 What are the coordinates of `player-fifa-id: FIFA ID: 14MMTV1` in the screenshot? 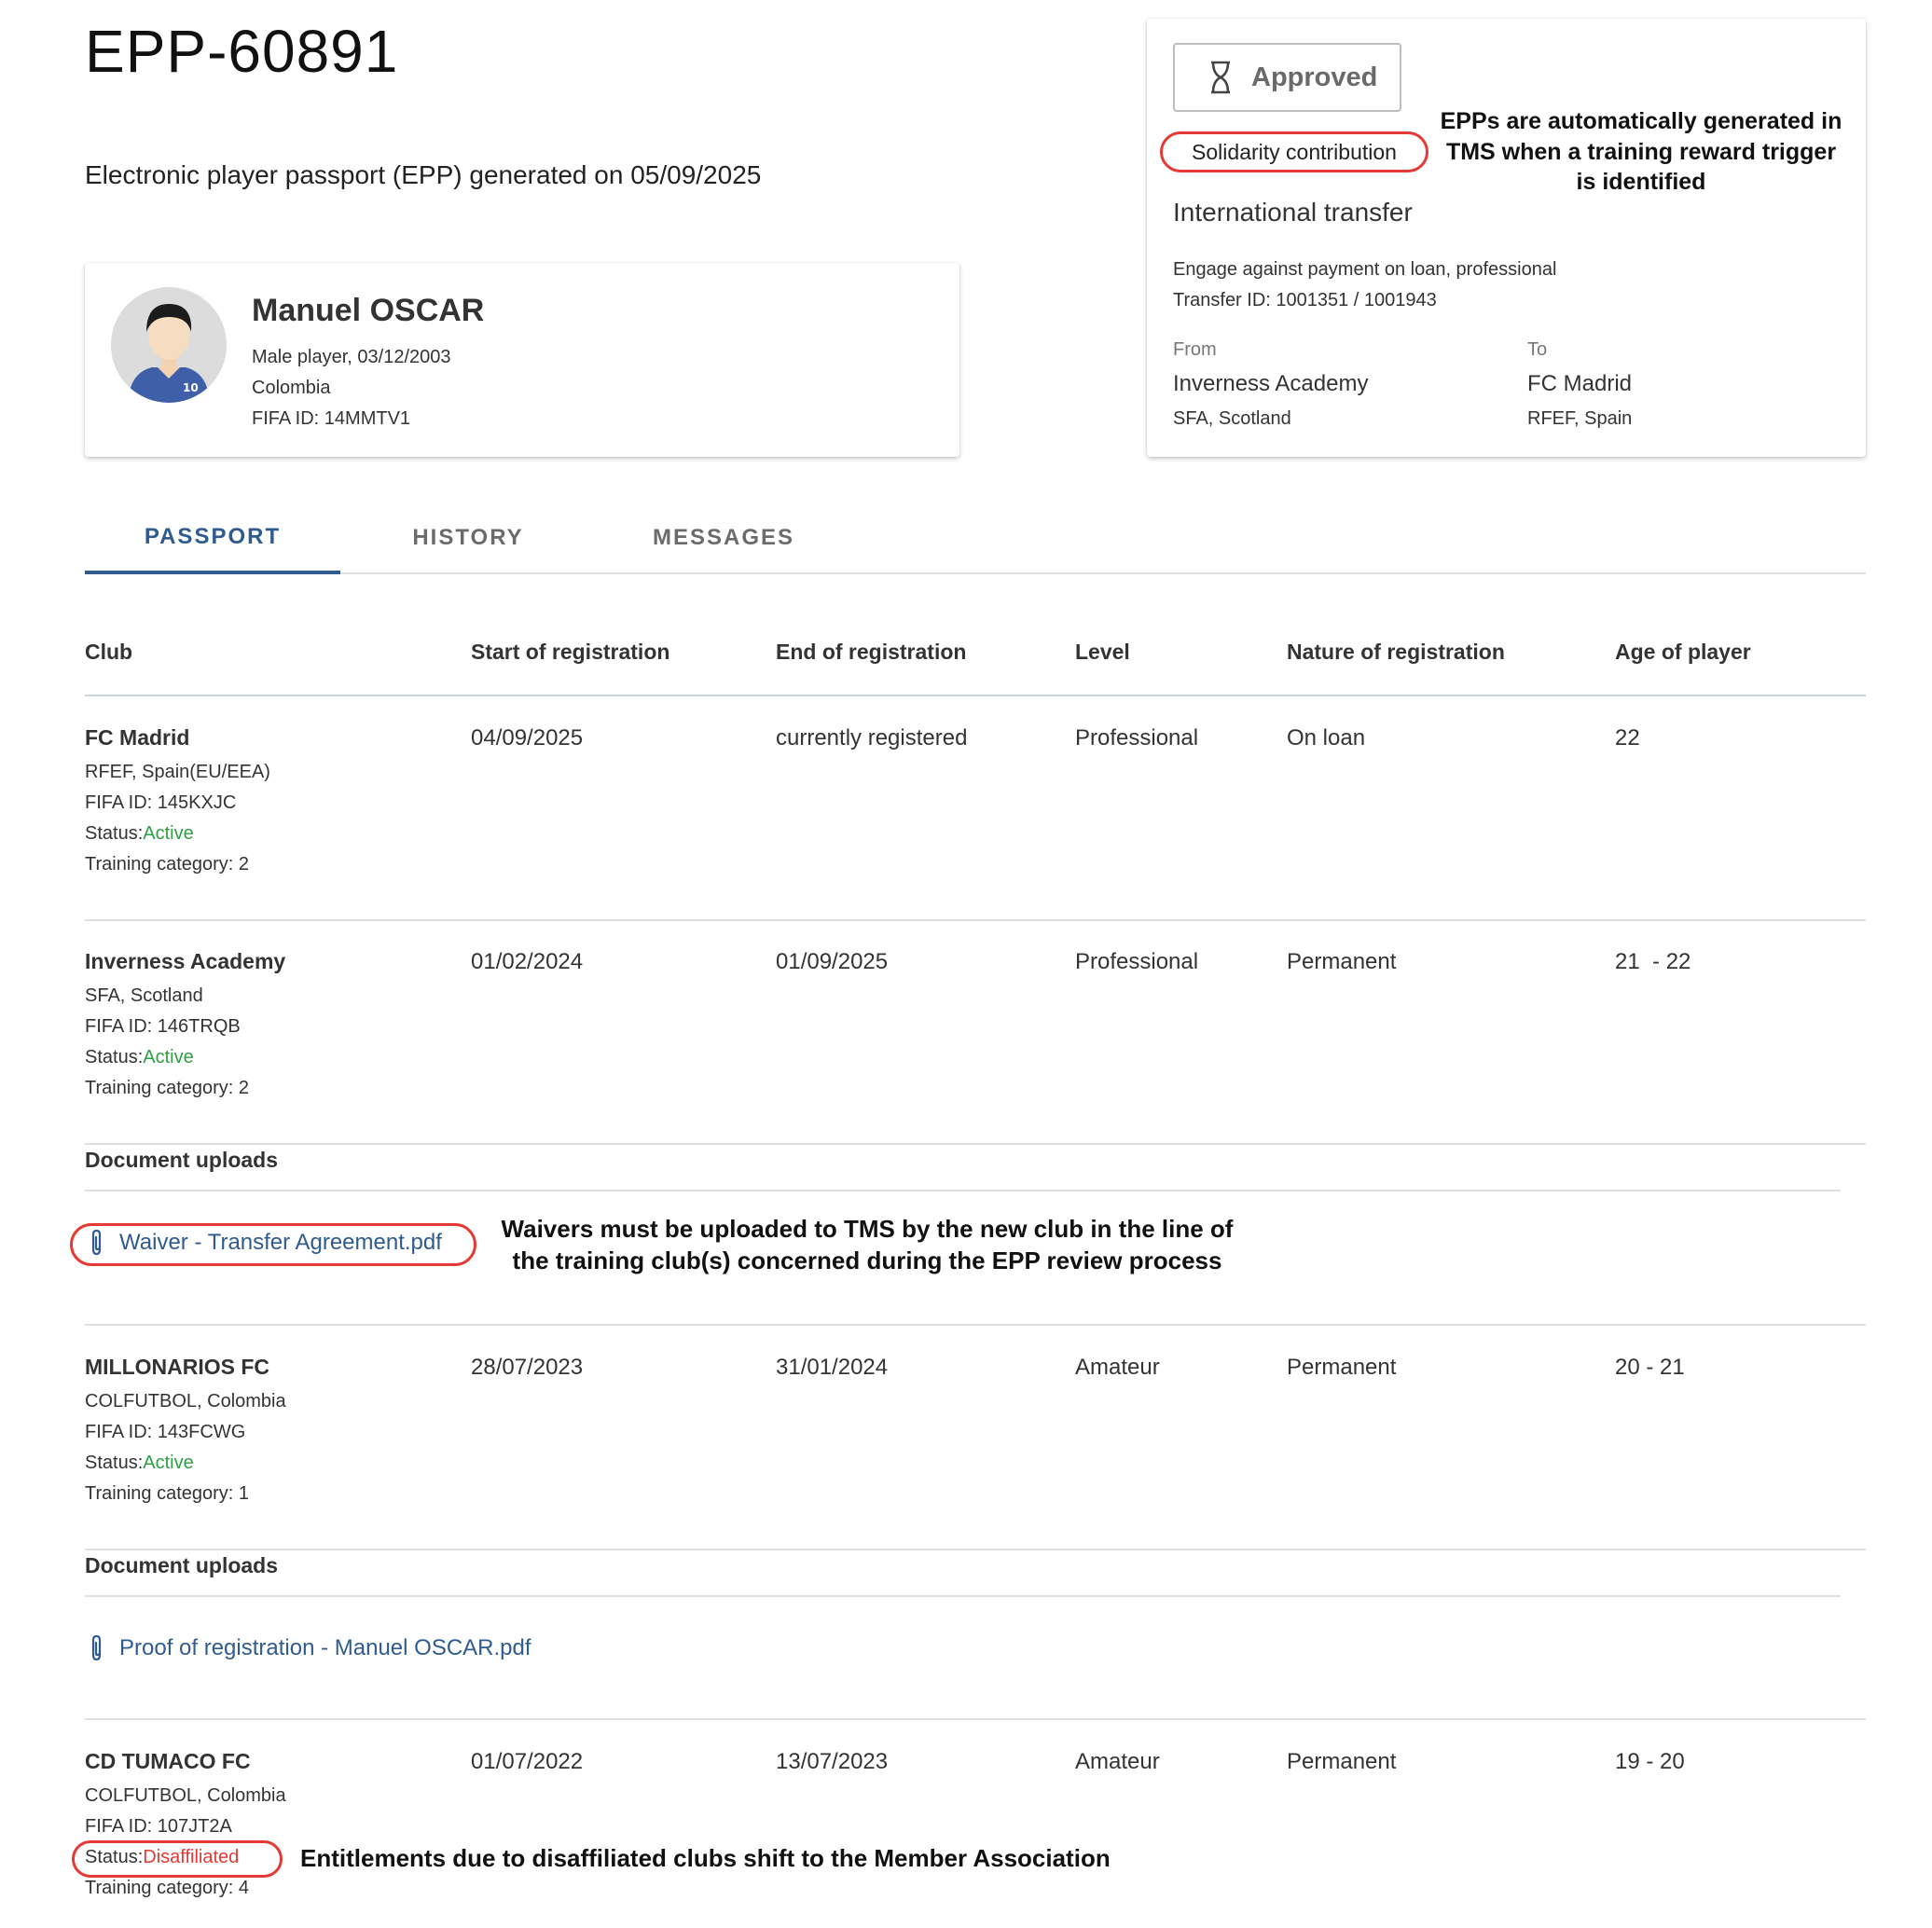 It's located at (332, 418).